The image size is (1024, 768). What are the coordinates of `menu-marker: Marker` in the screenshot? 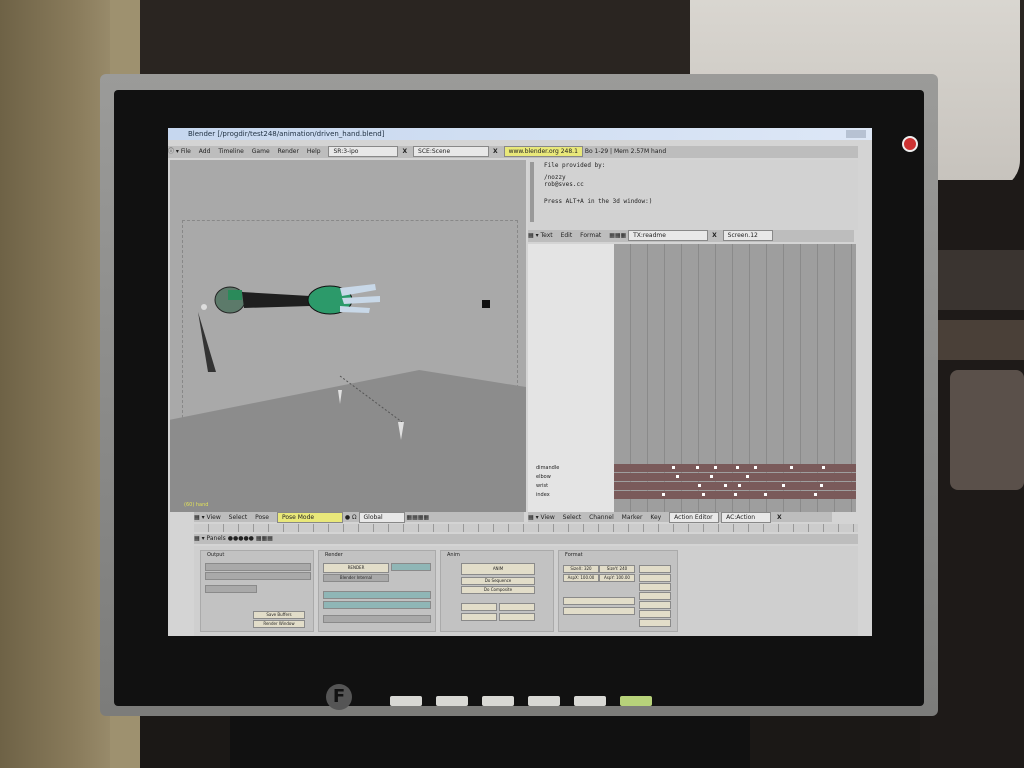 It's located at (632, 518).